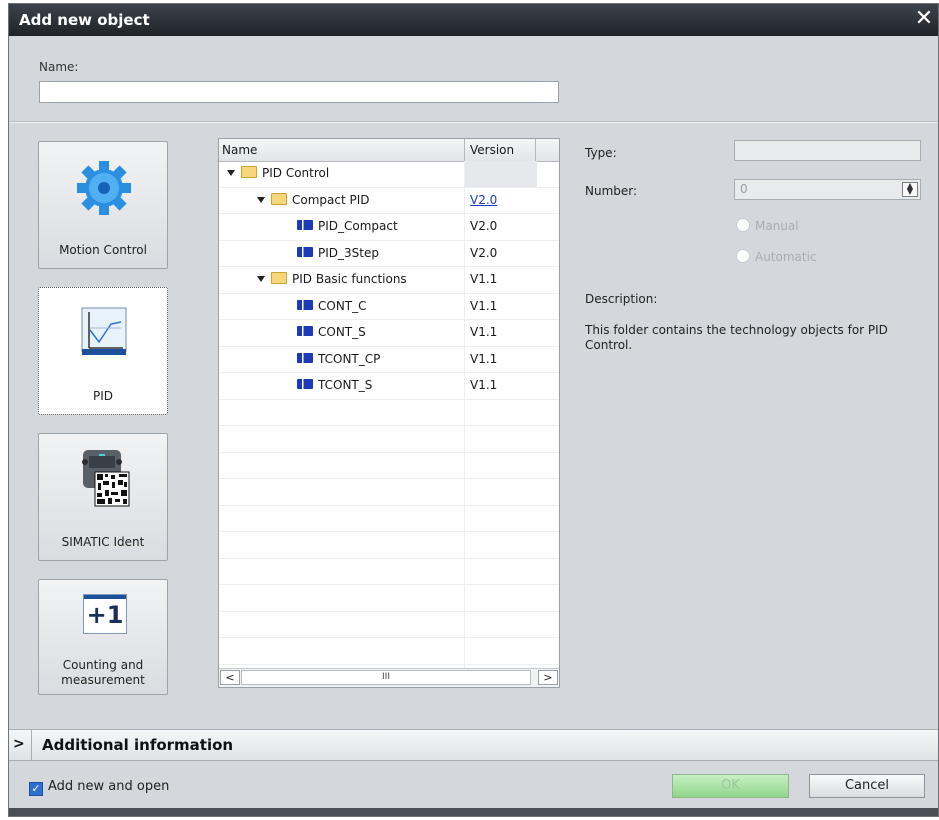  What do you see at coordinates (473, 812) in the screenshot?
I see `window-bottom-edge` at bounding box center [473, 812].